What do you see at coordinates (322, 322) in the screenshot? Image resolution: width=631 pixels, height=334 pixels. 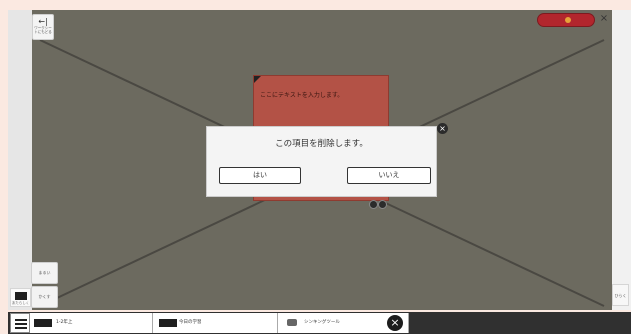 I see `tab-label: シンキングツール` at bounding box center [322, 322].